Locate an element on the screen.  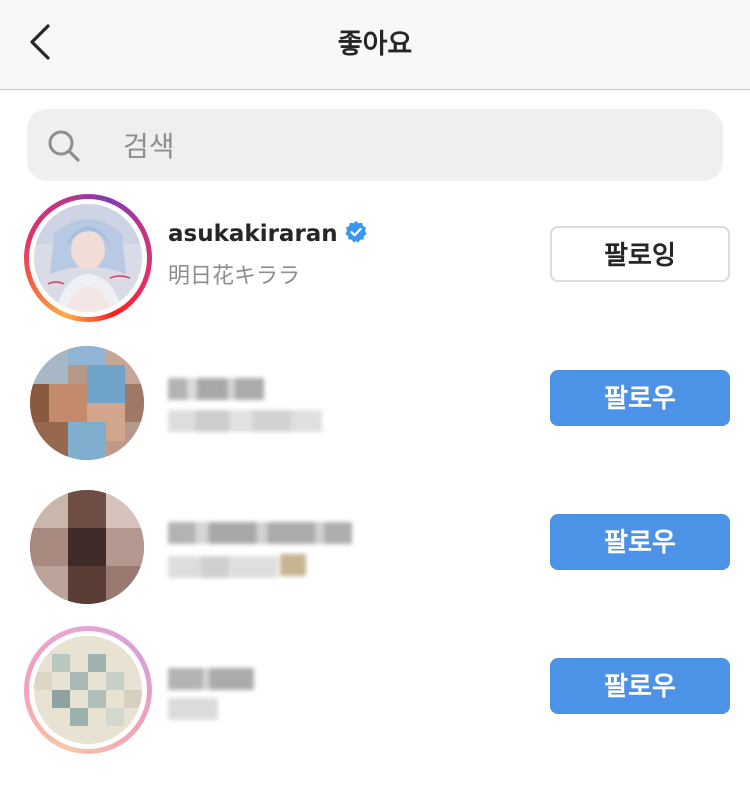
page-title: 좋아요 is located at coordinates (375, 44).